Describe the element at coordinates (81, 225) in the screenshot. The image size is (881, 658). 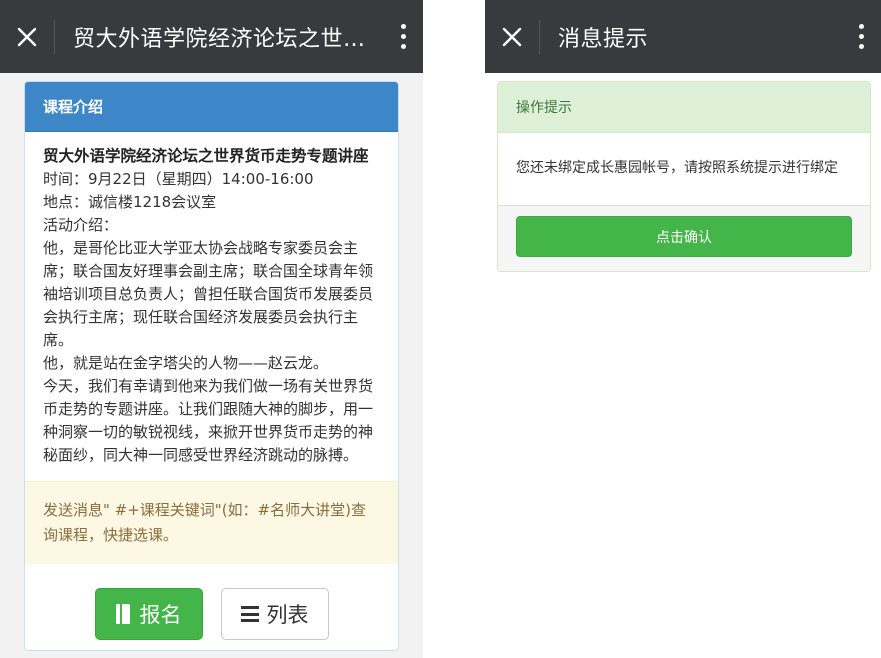
I see `intro-label: 活动介绍：` at that location.